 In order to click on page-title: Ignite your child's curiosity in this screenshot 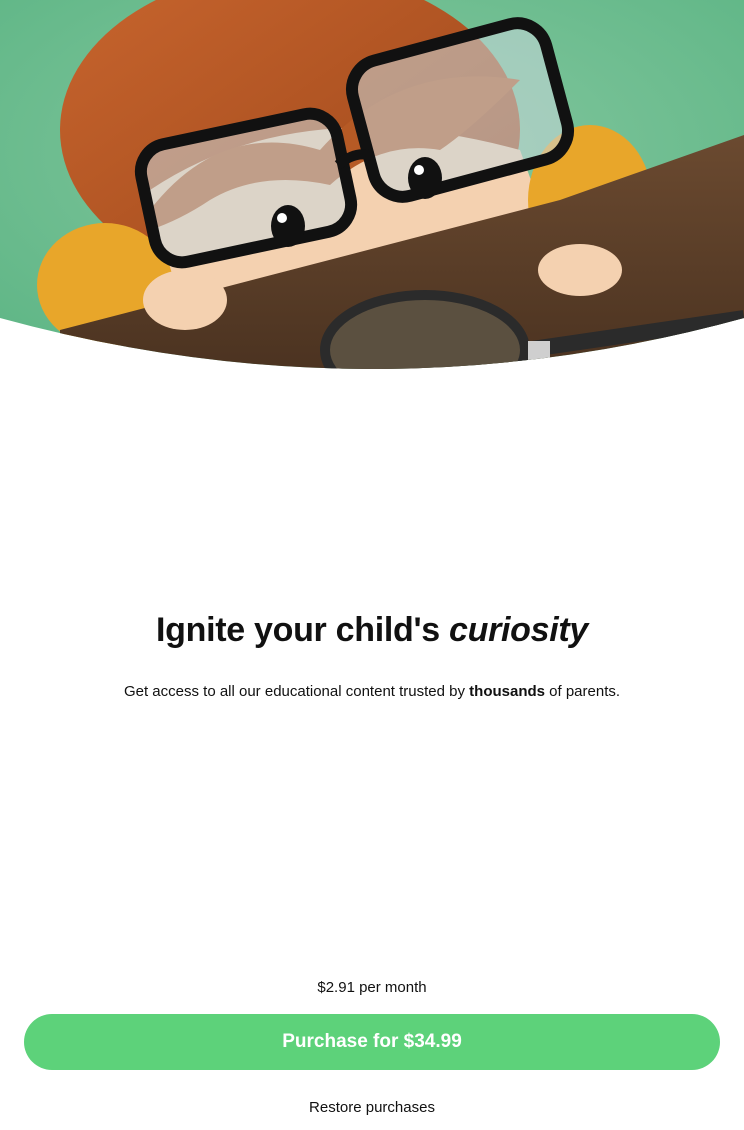, I will do `click(372, 630)`.